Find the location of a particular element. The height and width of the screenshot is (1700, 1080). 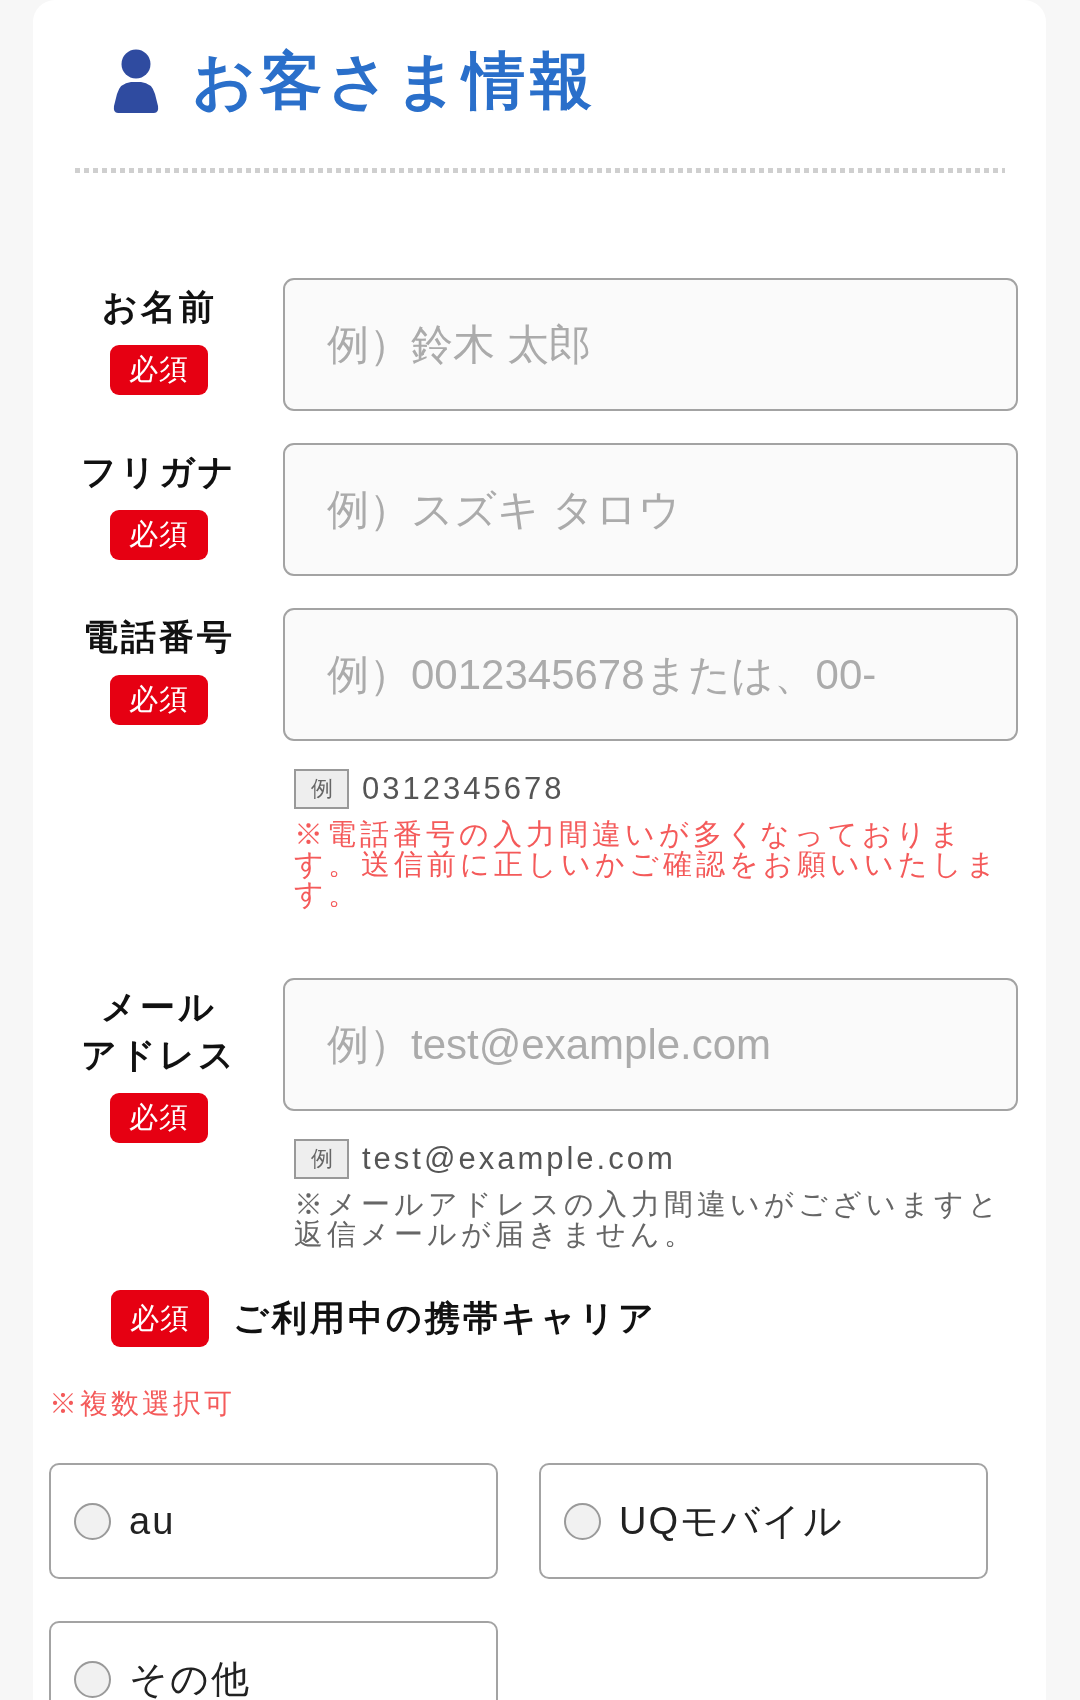

carrier-option: UQモバイル is located at coordinates (763, 1521).